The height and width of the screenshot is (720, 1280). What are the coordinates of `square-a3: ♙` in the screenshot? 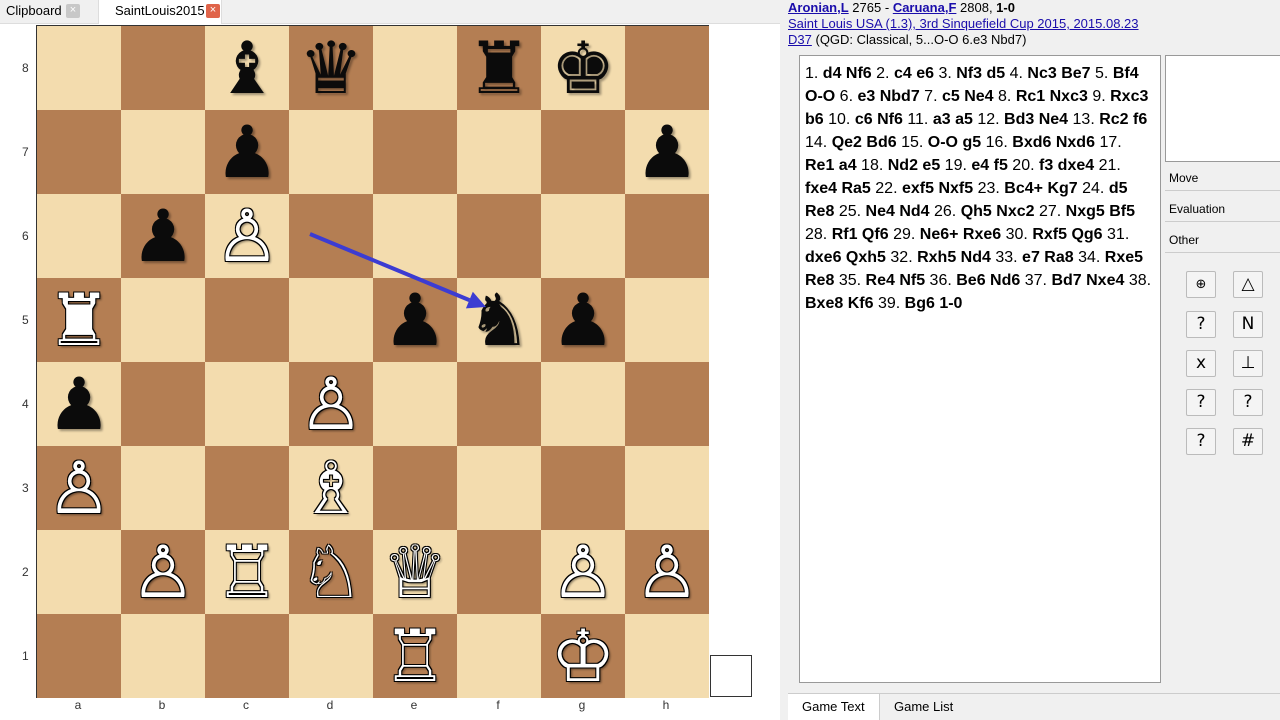 It's located at (79, 488).